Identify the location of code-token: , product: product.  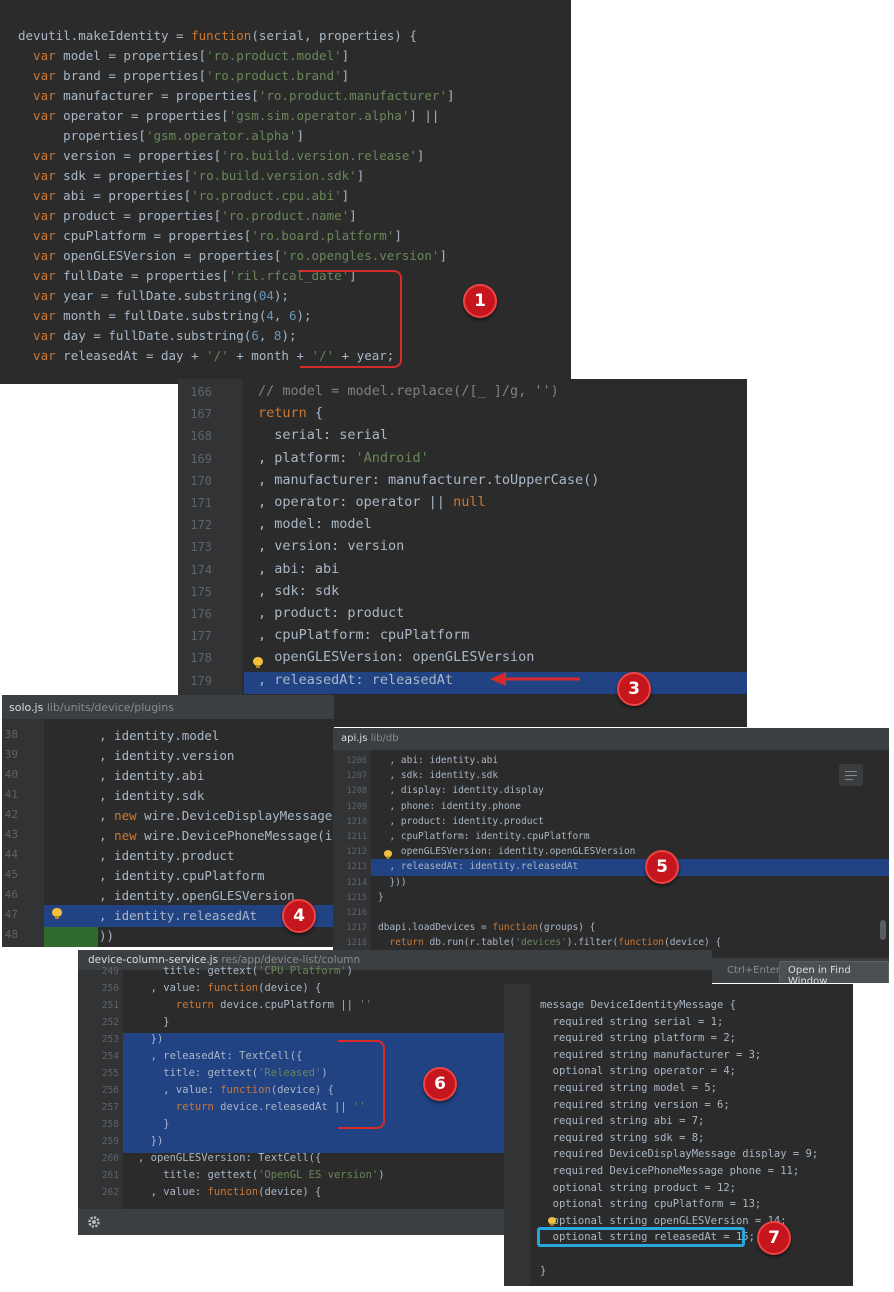
(331, 613).